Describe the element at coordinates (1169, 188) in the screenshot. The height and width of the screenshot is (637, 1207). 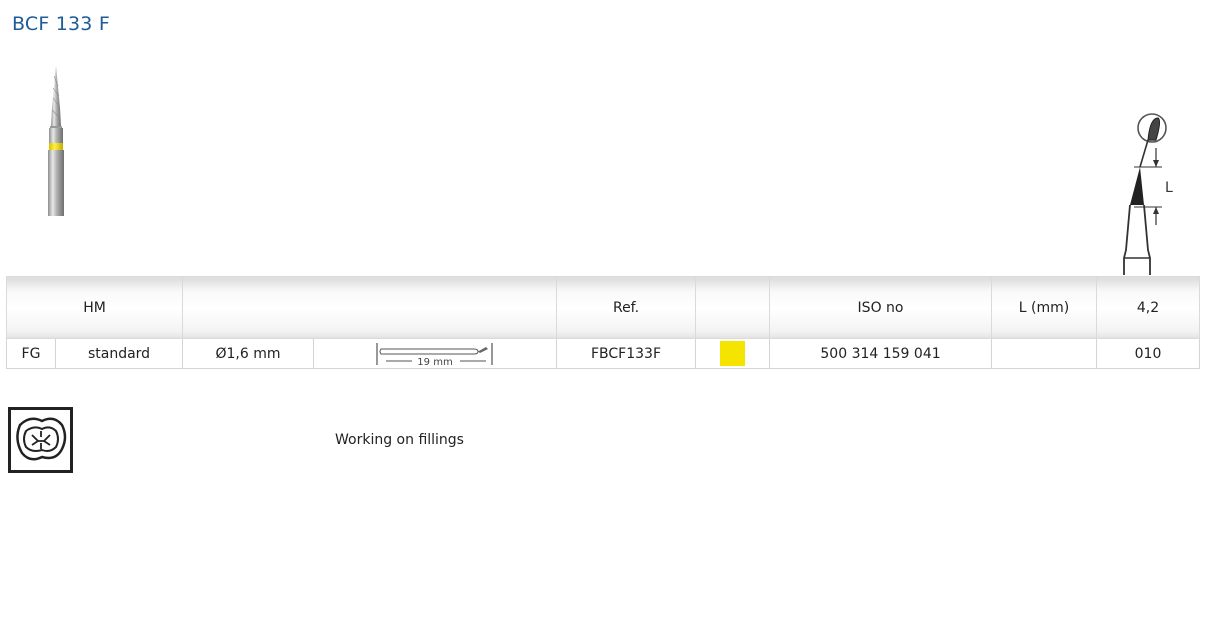
I see `diagram-length-label: L` at that location.